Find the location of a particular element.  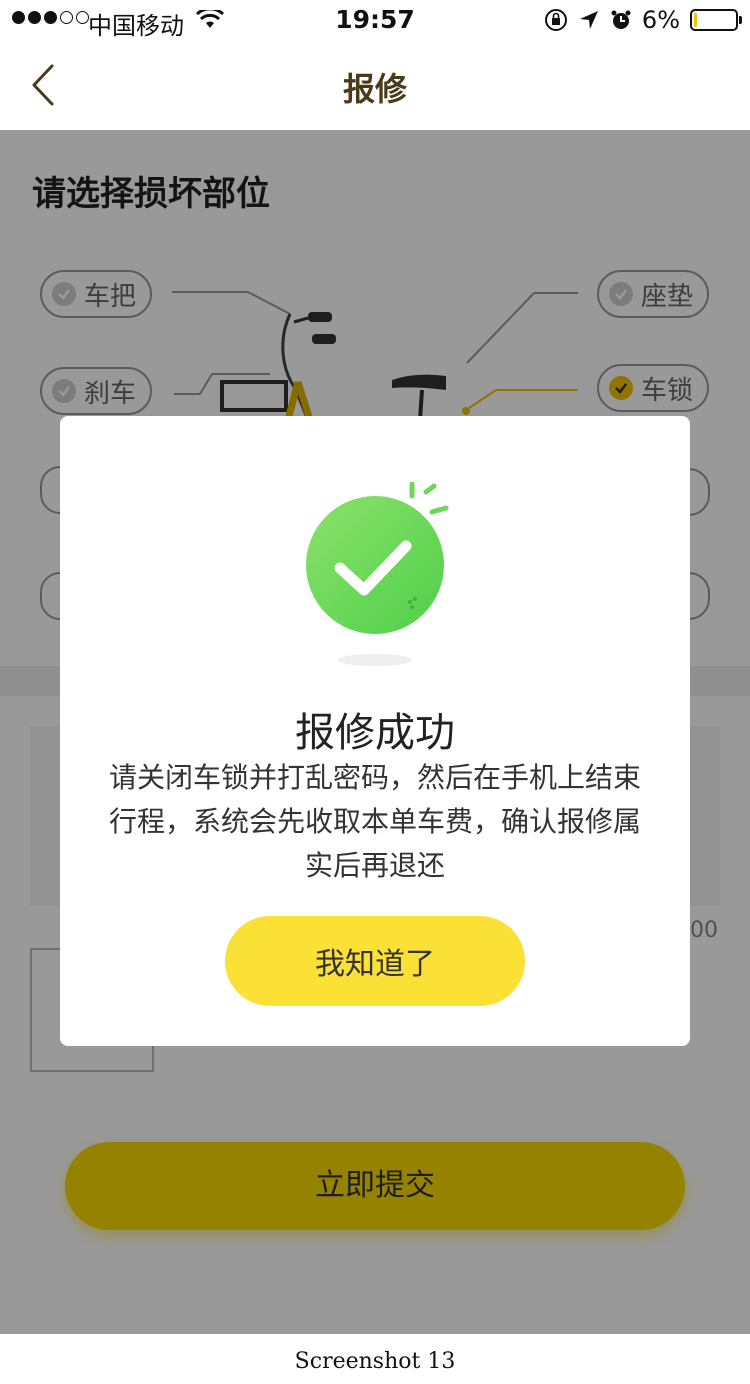

success-shadow is located at coordinates (375, 660).